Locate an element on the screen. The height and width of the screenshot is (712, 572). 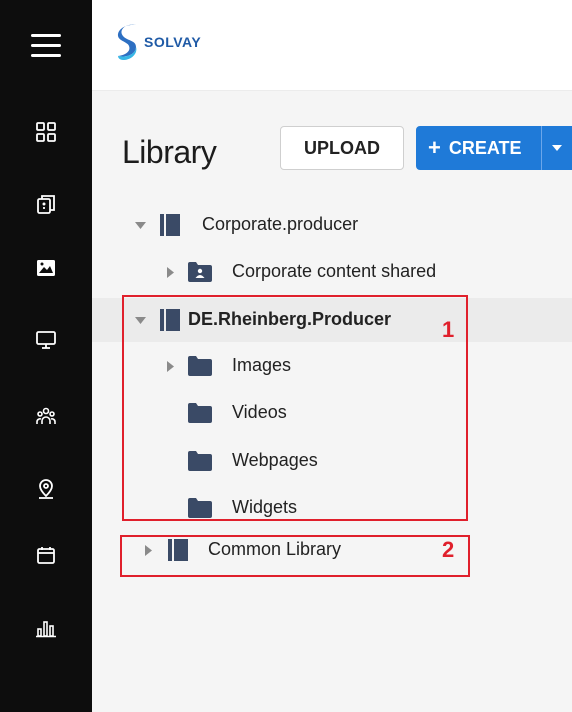
annotation-number-1: 1 is located at coordinates (448, 329).